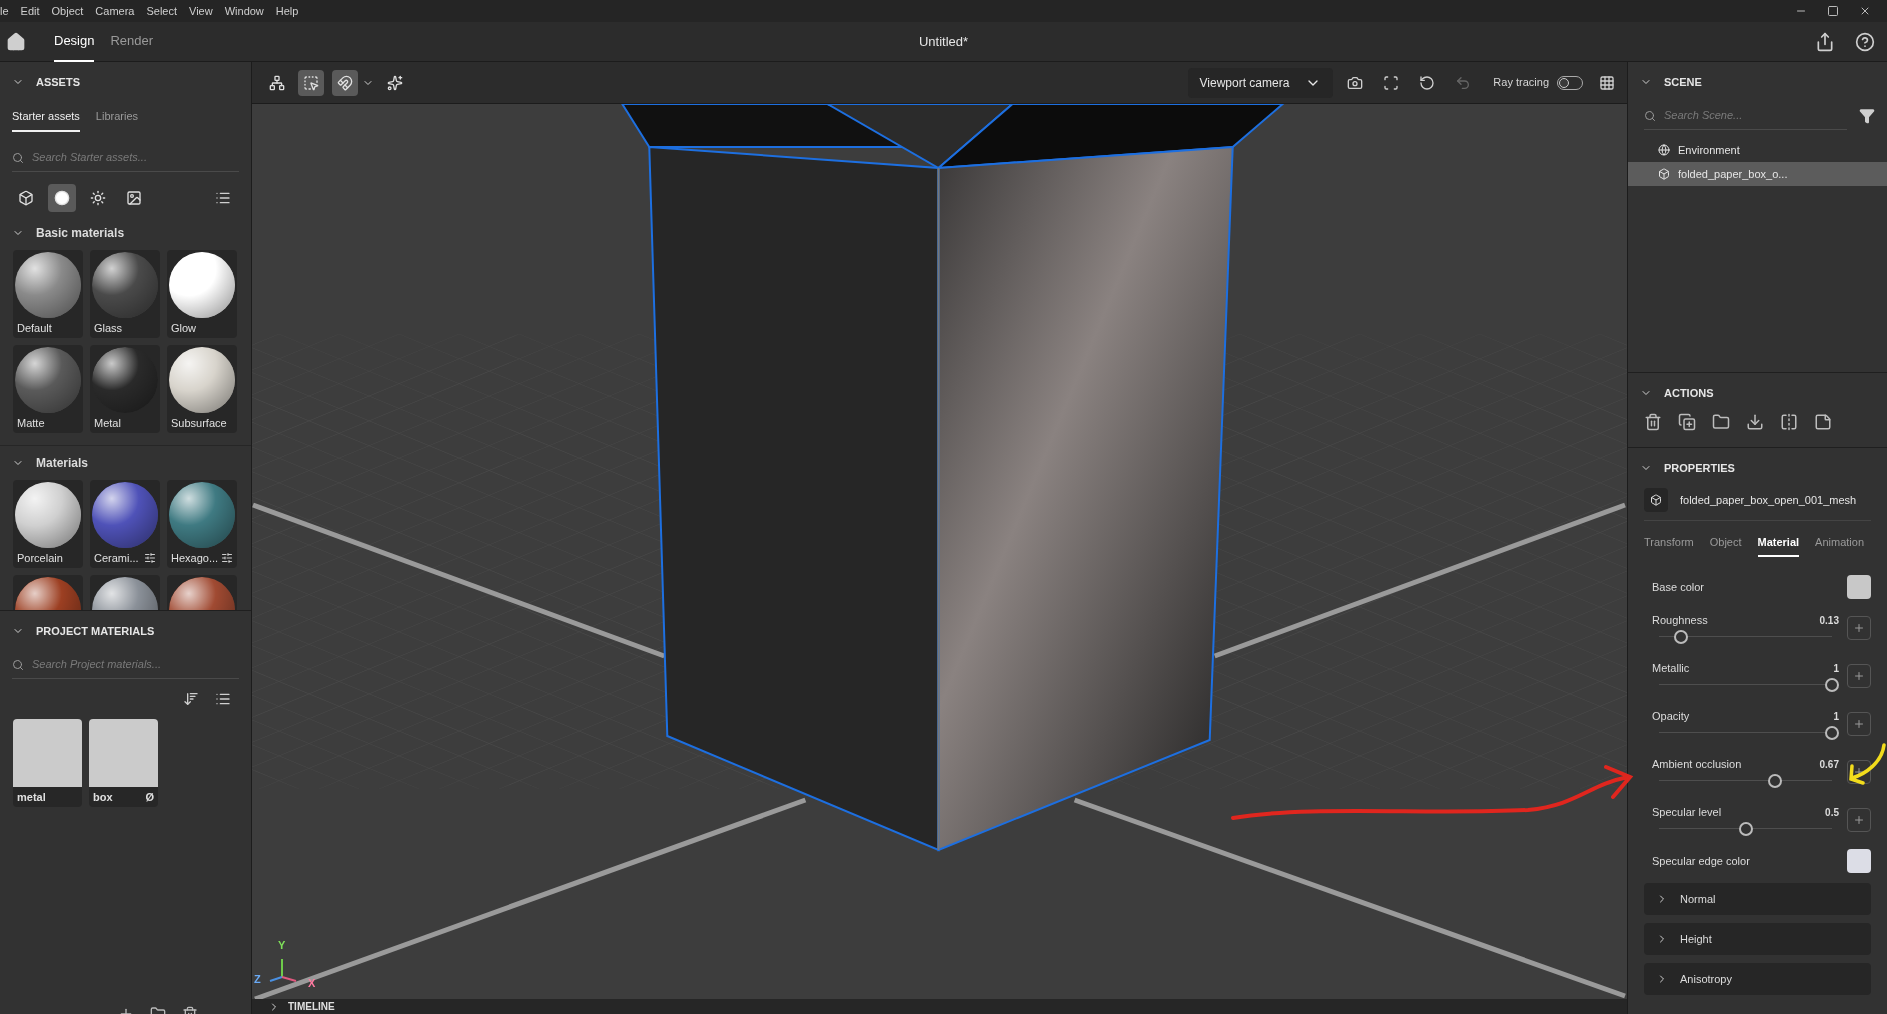  What do you see at coordinates (1678, 587) in the screenshot?
I see `property-label: Base color` at bounding box center [1678, 587].